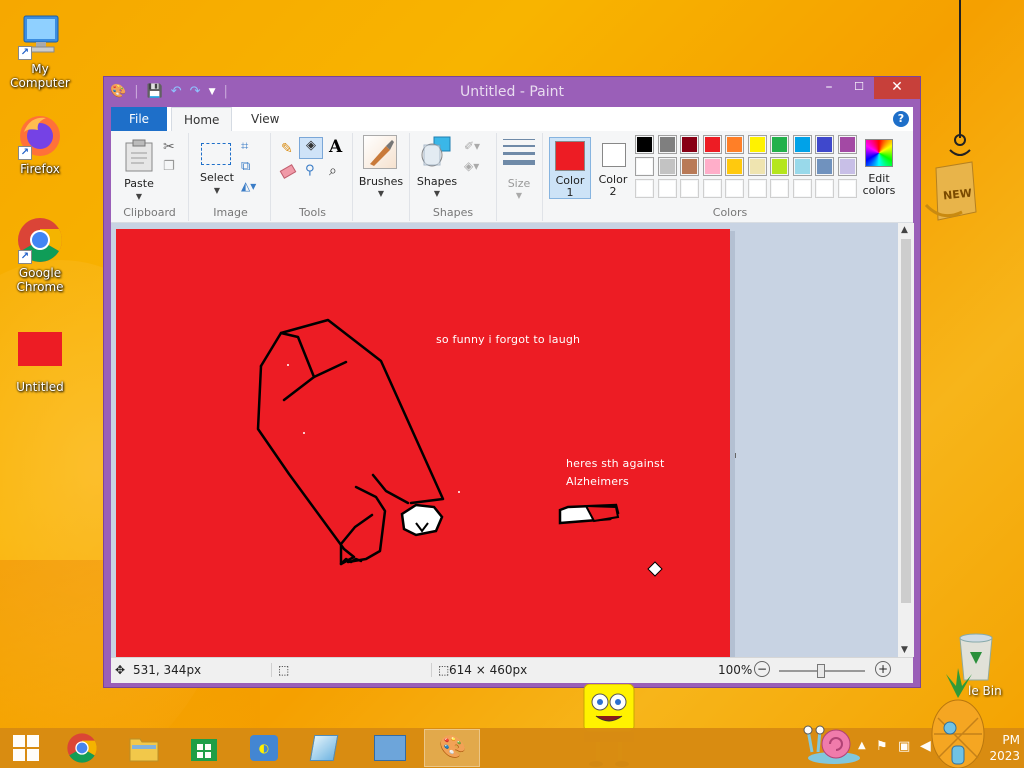 The width and height of the screenshot is (1024, 768). What do you see at coordinates (904, 230) in the screenshot?
I see `scroll-up-arrow-icon: ▲` at bounding box center [904, 230].